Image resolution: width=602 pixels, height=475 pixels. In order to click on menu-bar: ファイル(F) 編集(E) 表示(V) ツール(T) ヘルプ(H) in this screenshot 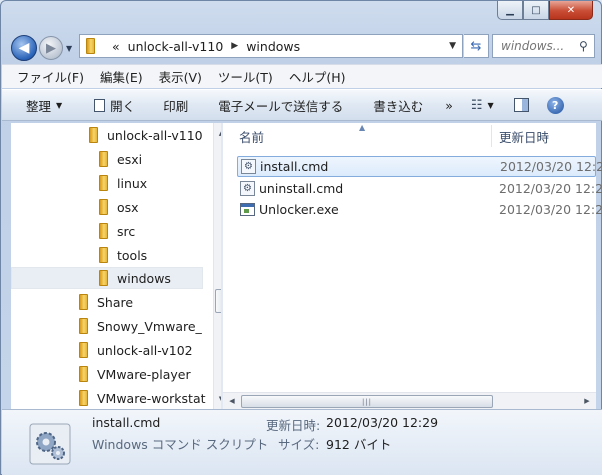, I will do `click(302, 76)`.